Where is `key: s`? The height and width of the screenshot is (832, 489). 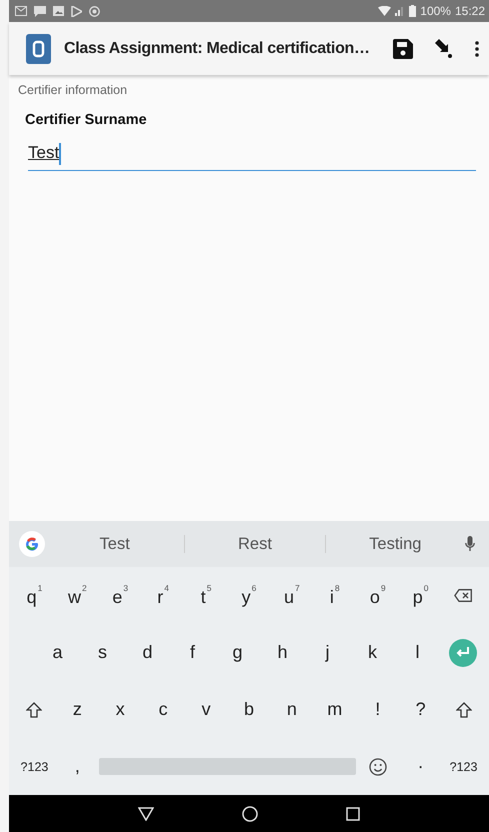
key: s is located at coordinates (102, 652).